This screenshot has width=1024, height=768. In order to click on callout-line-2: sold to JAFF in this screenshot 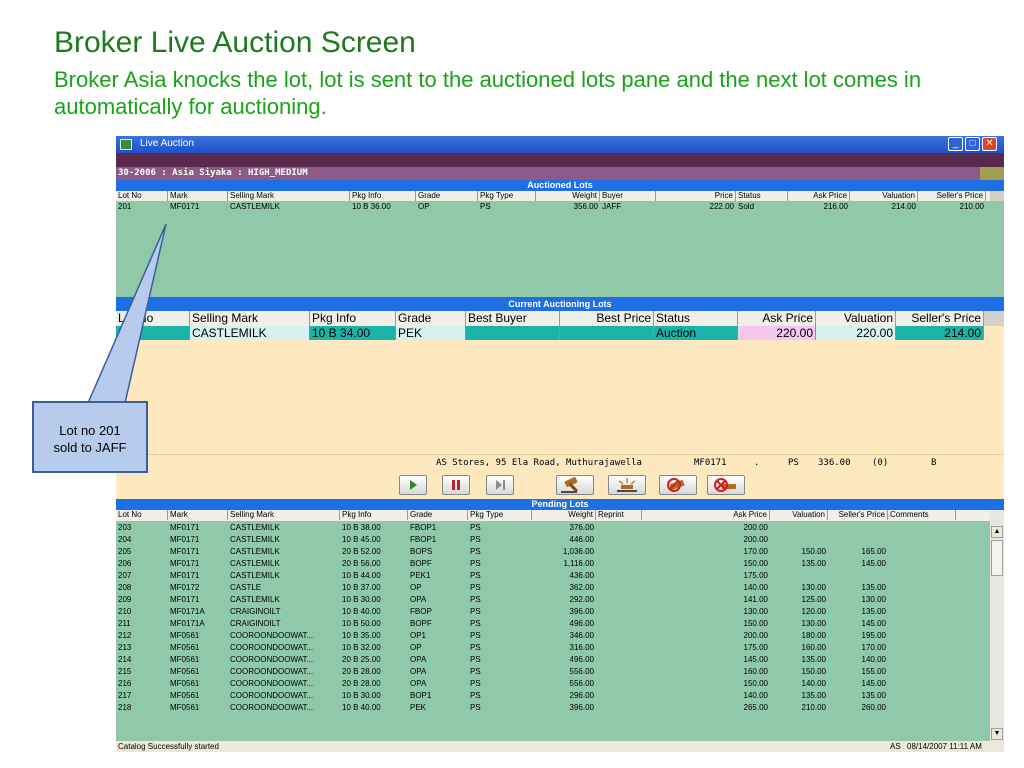, I will do `click(90, 447)`.